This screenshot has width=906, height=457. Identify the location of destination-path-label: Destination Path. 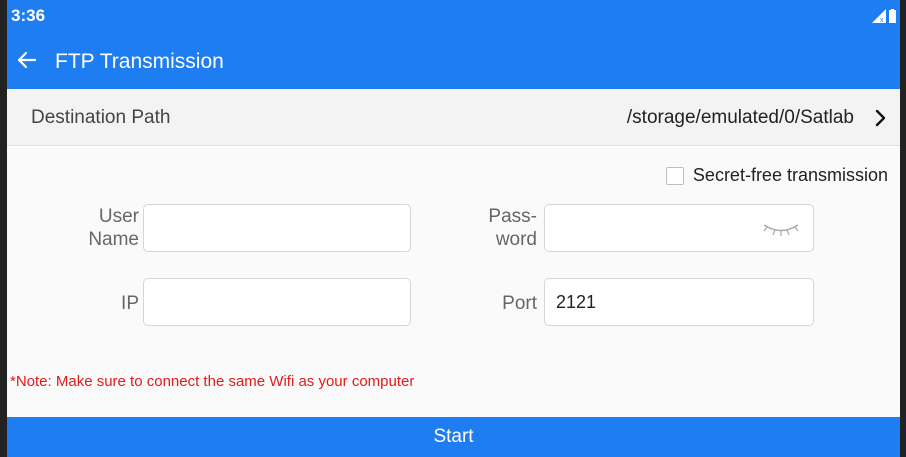
(101, 117).